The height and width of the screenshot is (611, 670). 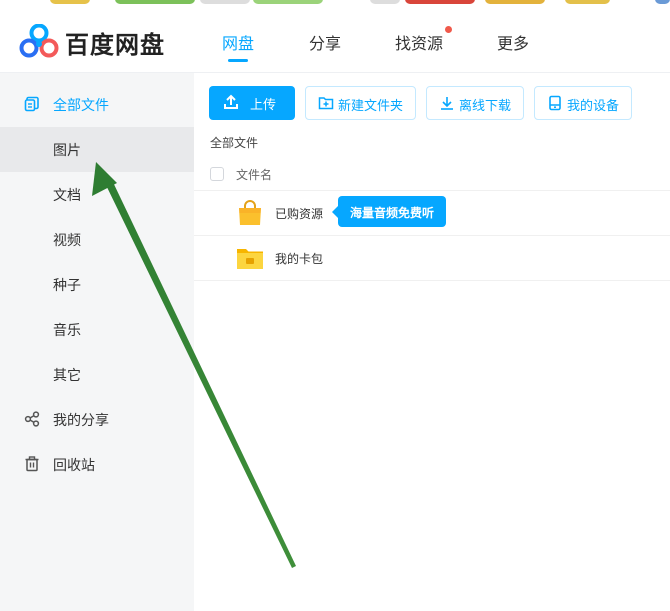 I want to click on upload-button: 上传, so click(x=252, y=103).